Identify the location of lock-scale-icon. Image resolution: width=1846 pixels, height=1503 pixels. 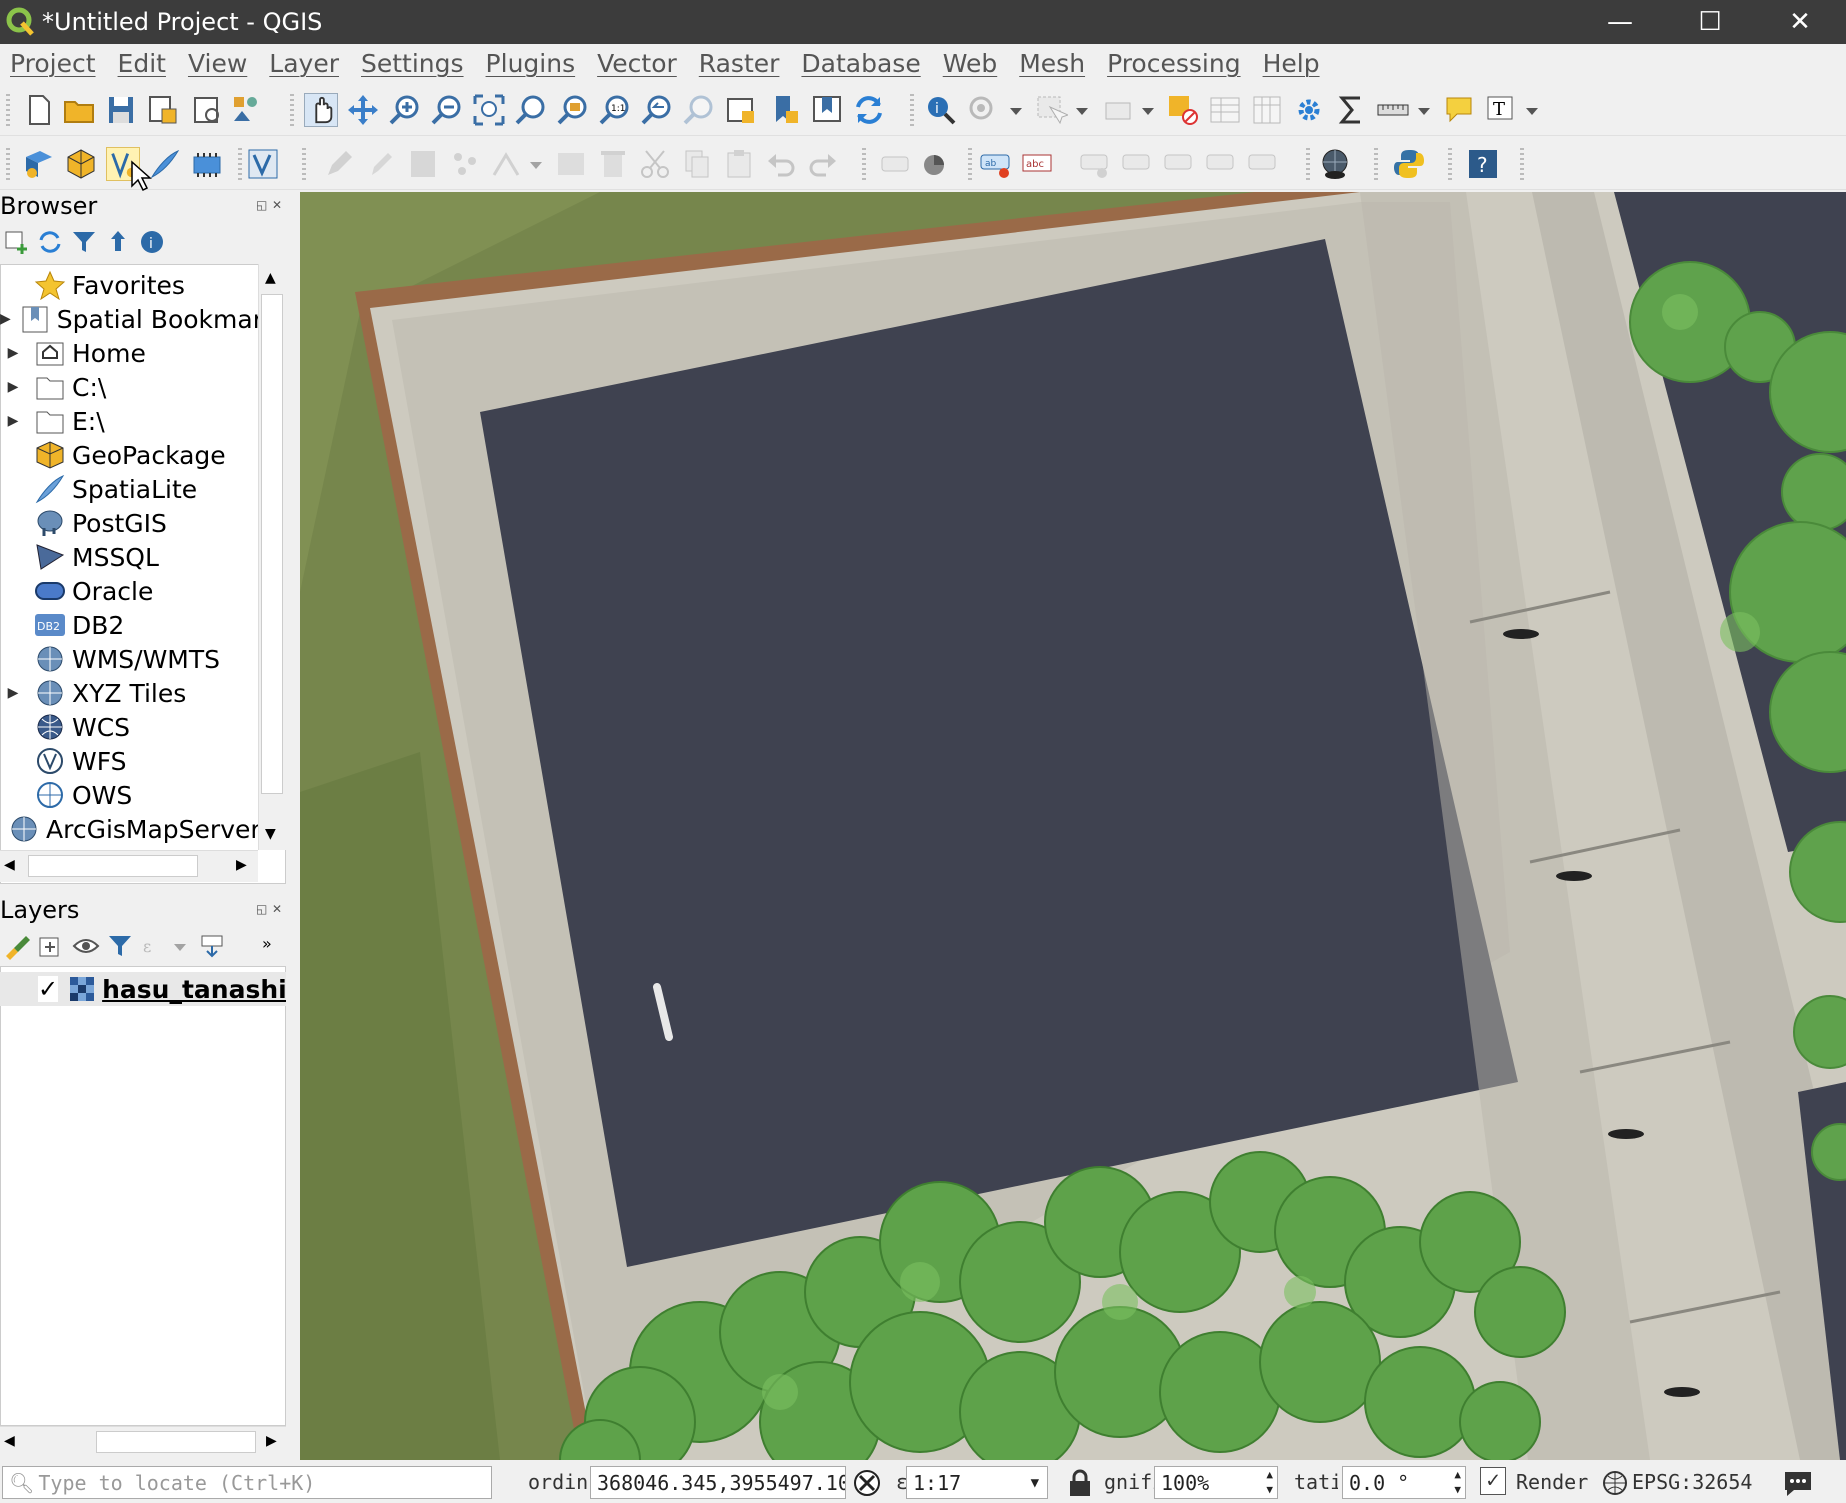
(1080, 1483).